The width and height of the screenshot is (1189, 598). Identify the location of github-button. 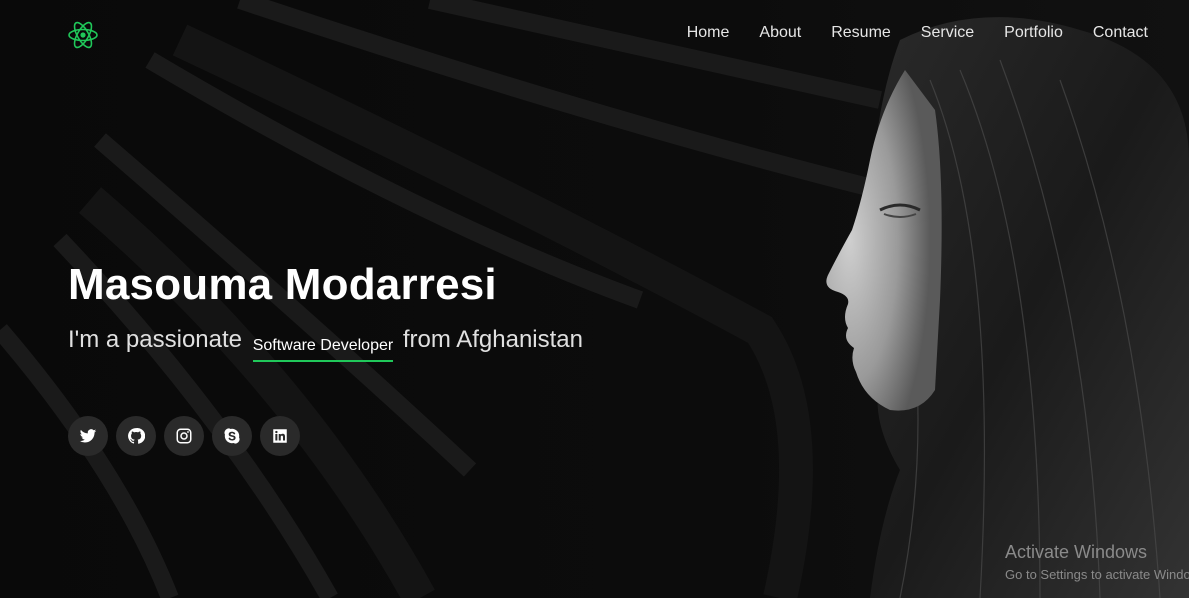
(136, 436).